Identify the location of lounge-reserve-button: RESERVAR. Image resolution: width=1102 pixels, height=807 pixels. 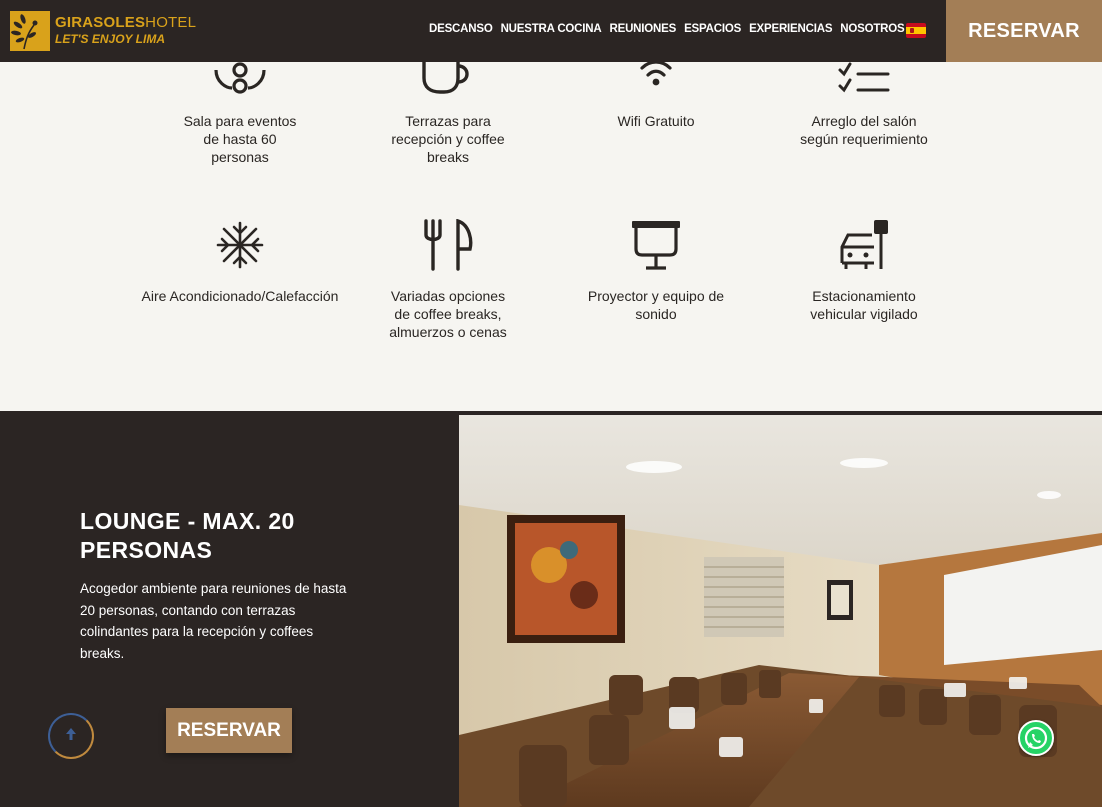
(229, 730).